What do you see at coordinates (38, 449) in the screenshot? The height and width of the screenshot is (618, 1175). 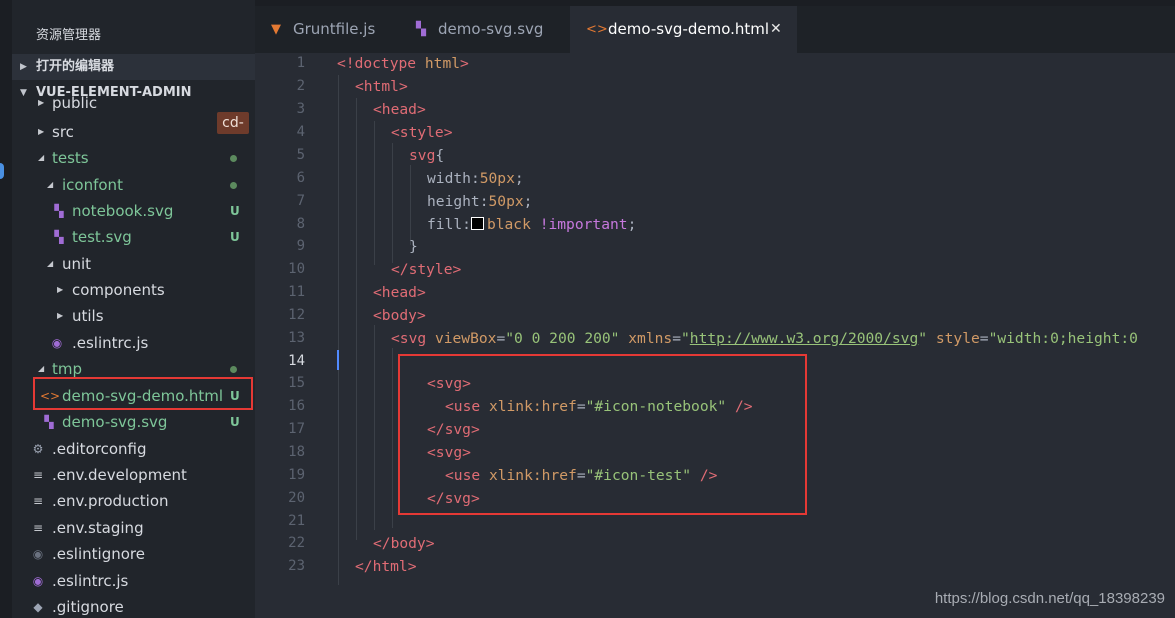 I see `gear-icon: ⚙` at bounding box center [38, 449].